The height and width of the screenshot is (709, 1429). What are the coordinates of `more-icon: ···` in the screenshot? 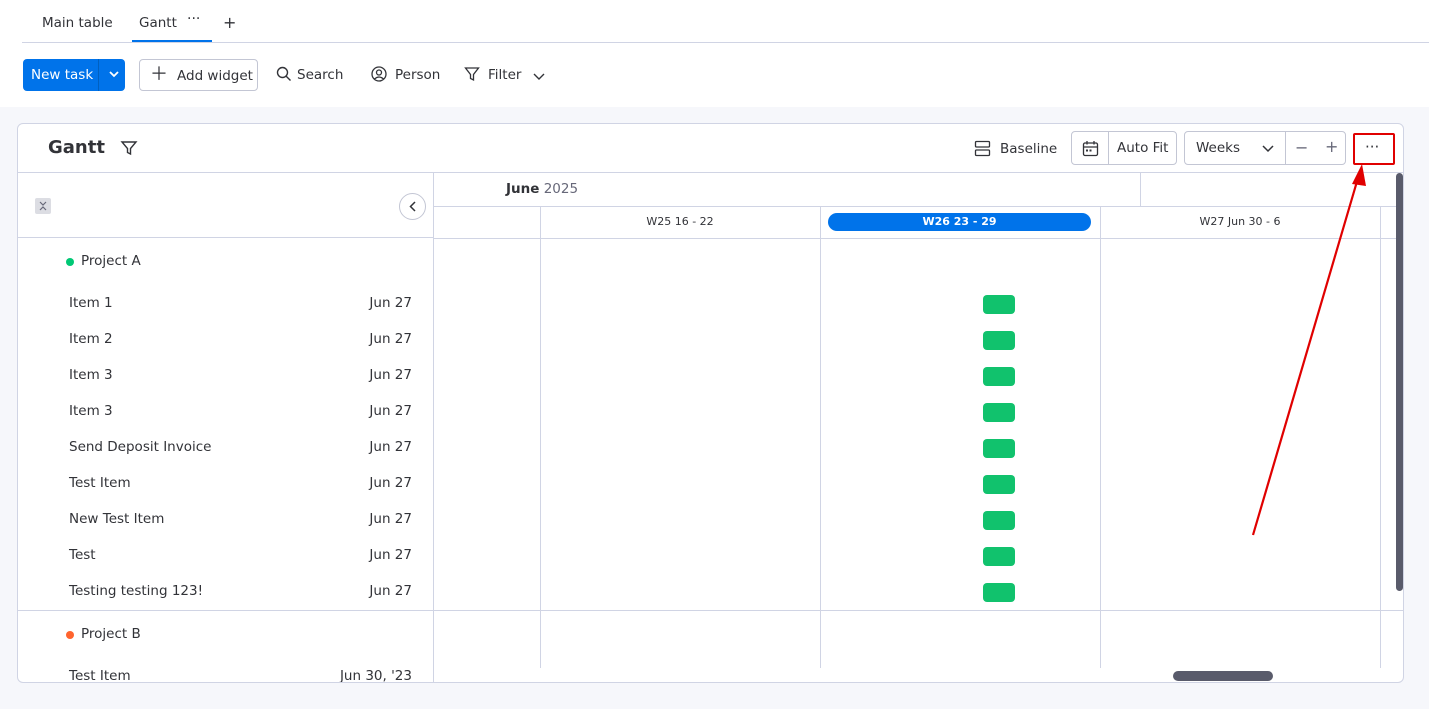 It's located at (1372, 147).